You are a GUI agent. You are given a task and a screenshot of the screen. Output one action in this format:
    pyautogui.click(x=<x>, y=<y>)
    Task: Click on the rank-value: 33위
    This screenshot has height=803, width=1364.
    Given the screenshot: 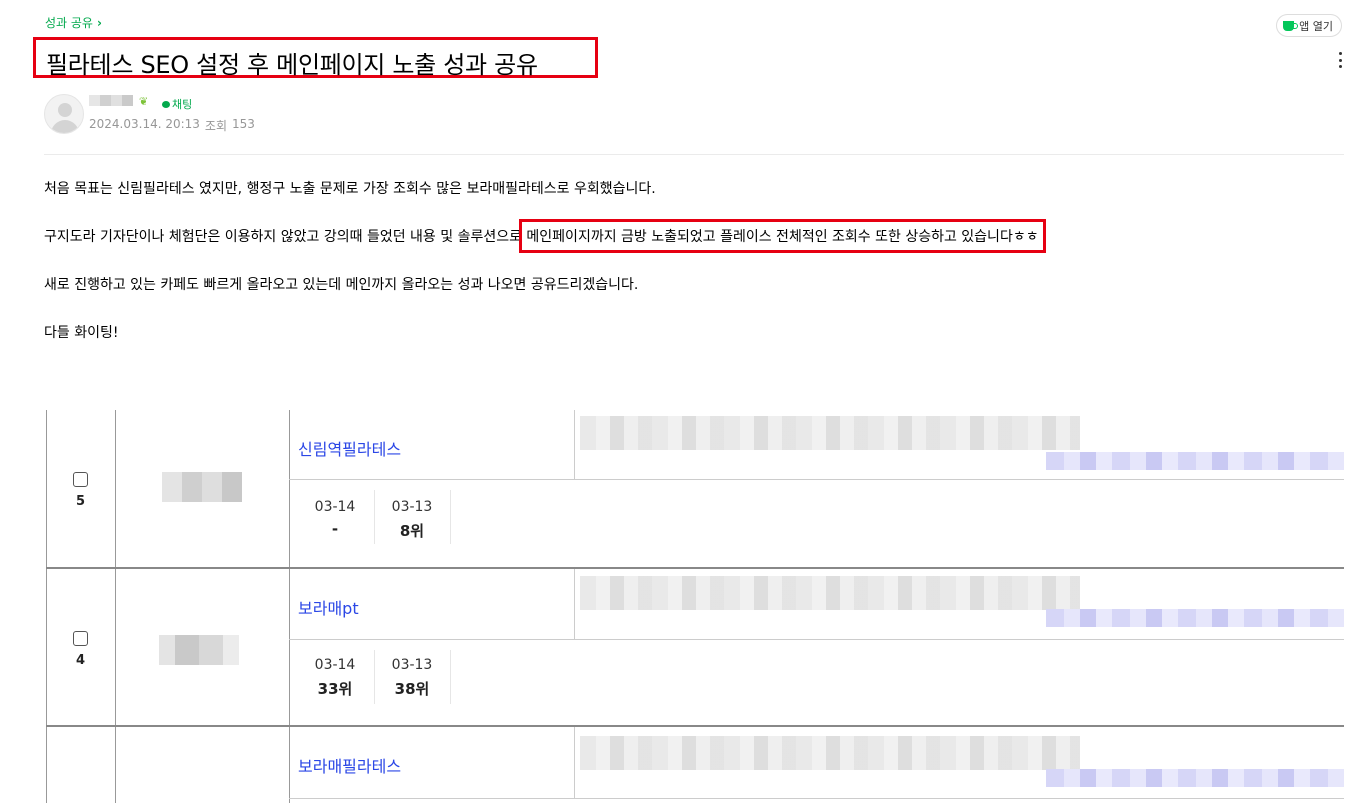 What is the action you would take?
    pyautogui.click(x=335, y=689)
    